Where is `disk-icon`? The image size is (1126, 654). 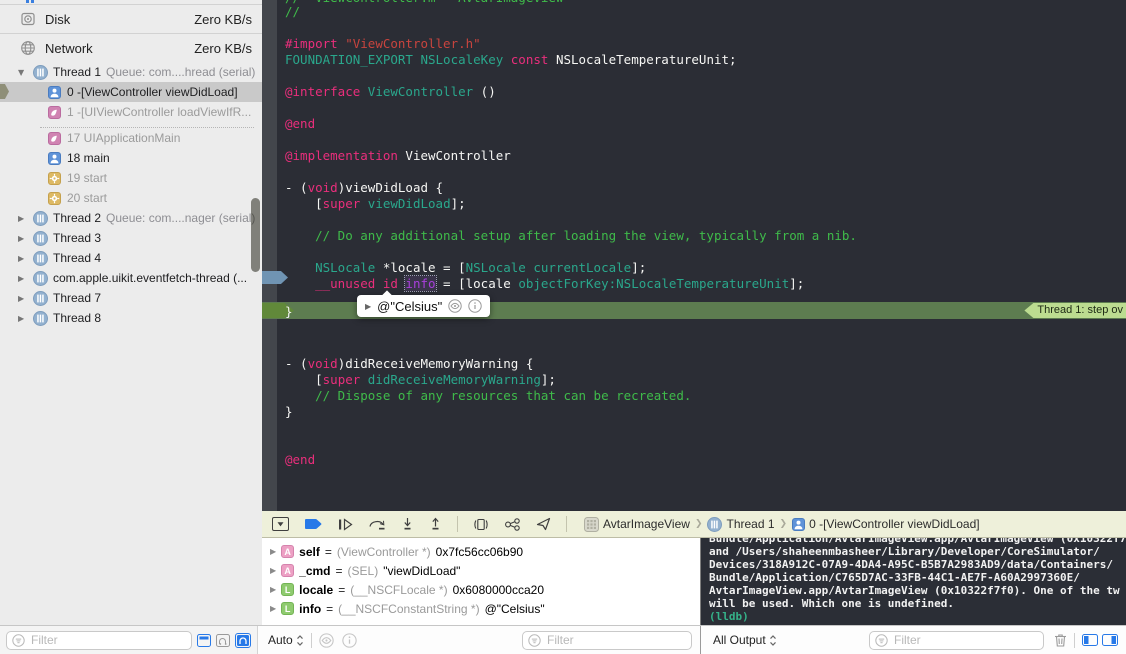 disk-icon is located at coordinates (28, 19).